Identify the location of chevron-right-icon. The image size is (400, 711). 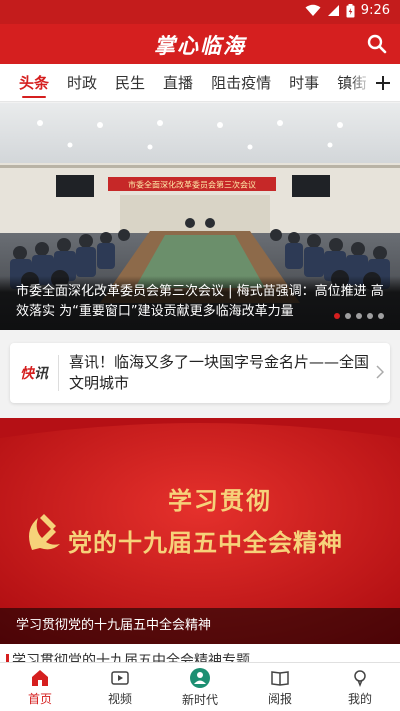
(380, 372).